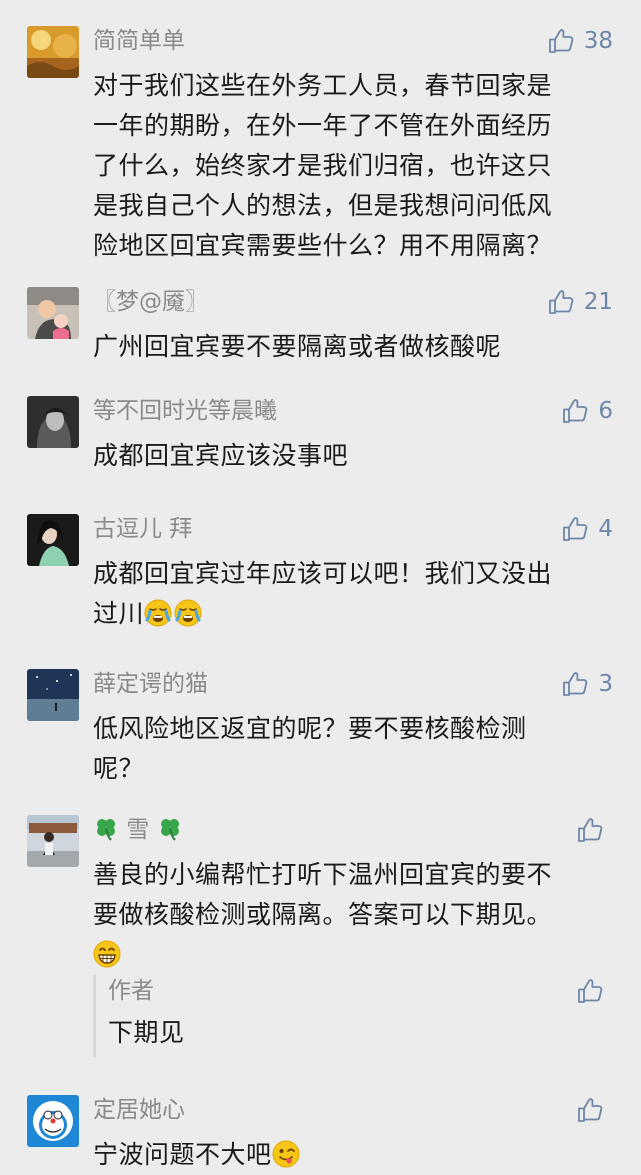  What do you see at coordinates (107, 954) in the screenshot?
I see `grinning-emoji-icon` at bounding box center [107, 954].